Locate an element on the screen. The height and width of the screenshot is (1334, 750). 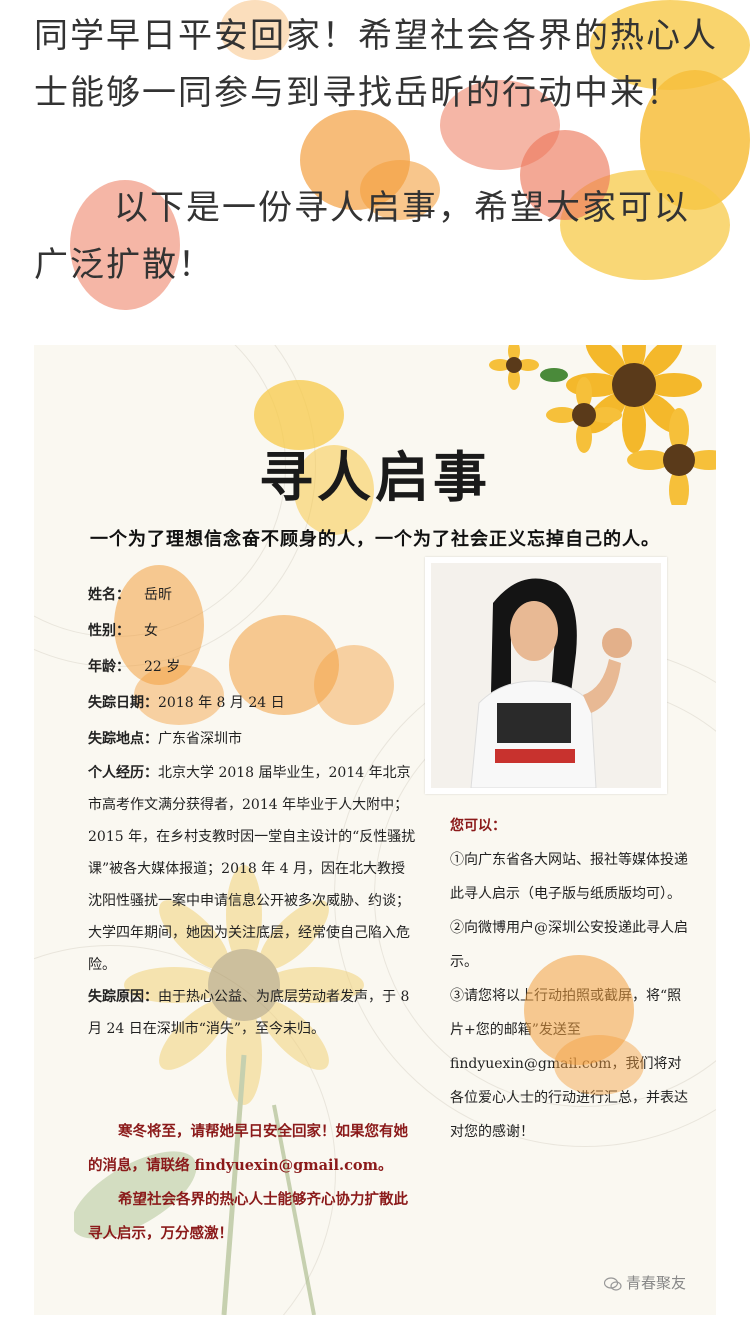
reason-label: 失踪原因： is located at coordinates (123, 997).